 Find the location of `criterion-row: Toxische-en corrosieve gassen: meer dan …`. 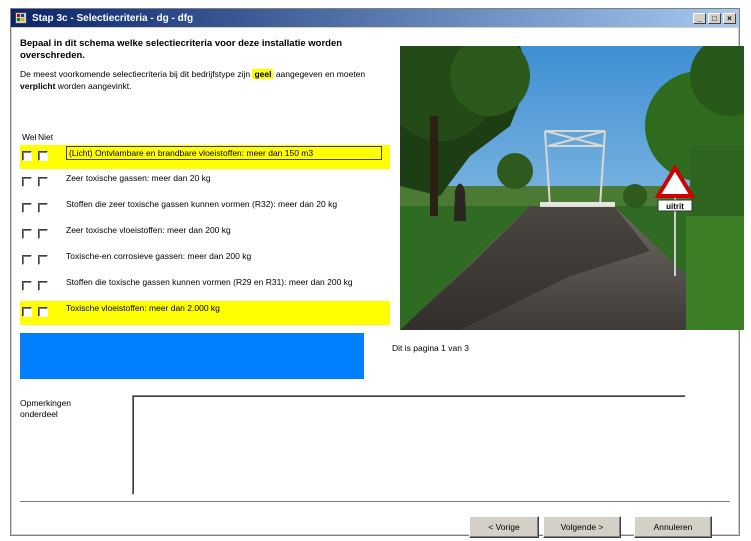

criterion-row: Toxische-en corrosieve gassen: meer dan … is located at coordinates (205, 261).